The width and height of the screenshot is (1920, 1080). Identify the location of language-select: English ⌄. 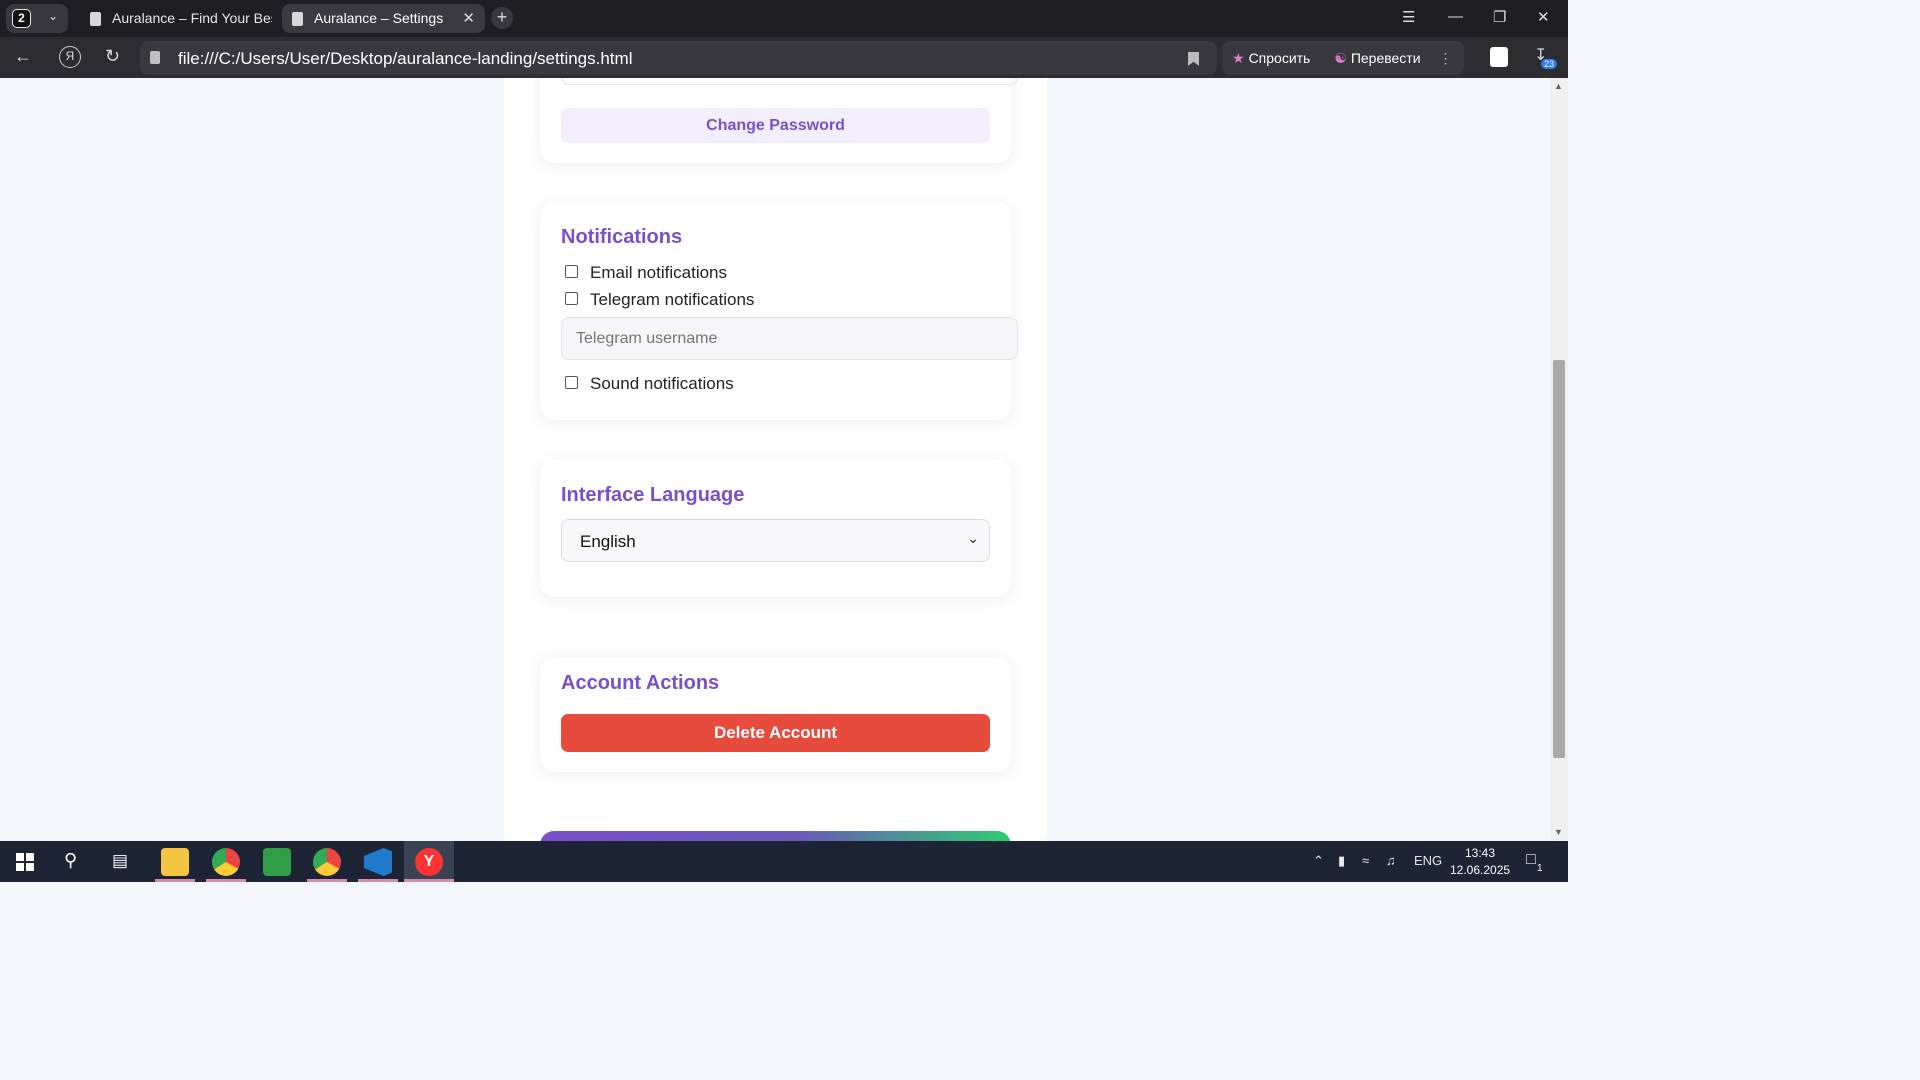
(775, 540).